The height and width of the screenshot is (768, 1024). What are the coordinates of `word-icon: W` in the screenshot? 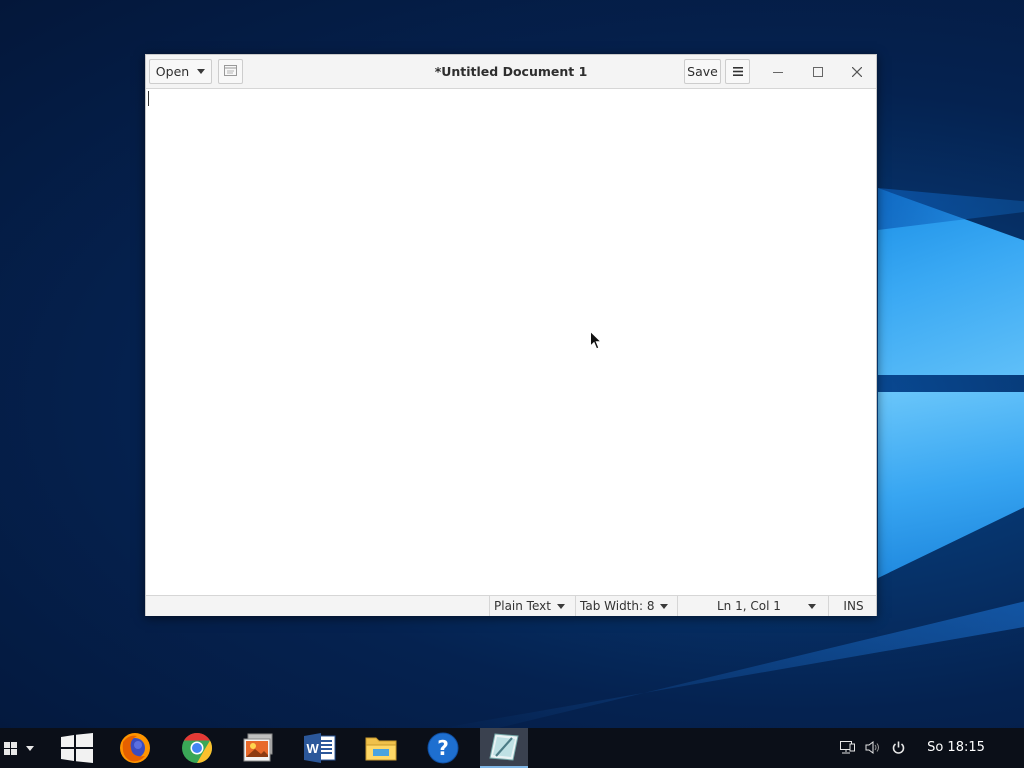 It's located at (320, 748).